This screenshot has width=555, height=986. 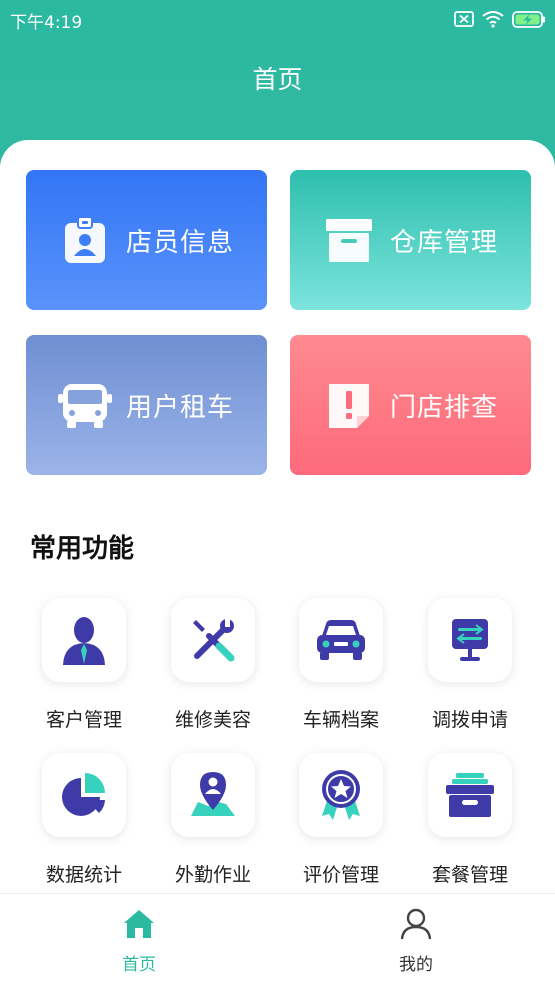 I want to click on card-clerk-info: 店员信息, so click(x=146, y=240).